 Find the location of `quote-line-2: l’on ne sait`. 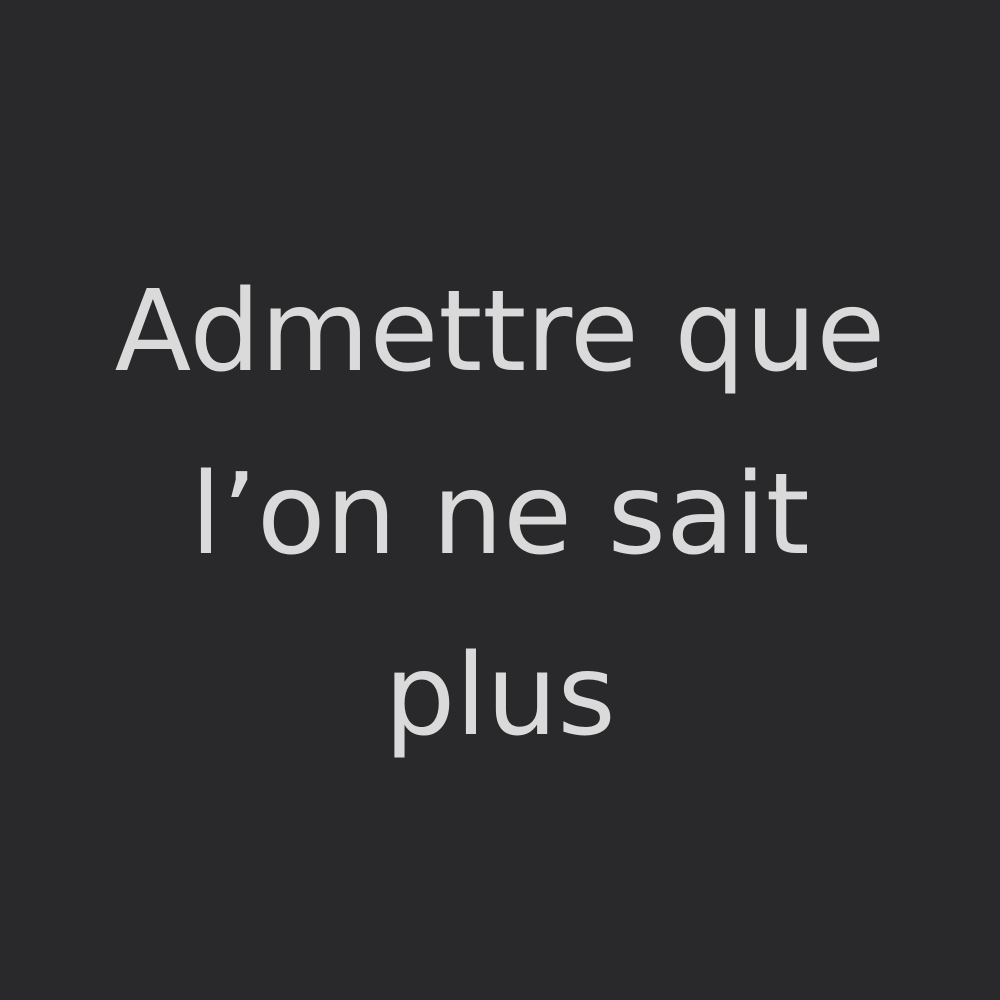

quote-line-2: l’on ne sait is located at coordinates (500, 515).